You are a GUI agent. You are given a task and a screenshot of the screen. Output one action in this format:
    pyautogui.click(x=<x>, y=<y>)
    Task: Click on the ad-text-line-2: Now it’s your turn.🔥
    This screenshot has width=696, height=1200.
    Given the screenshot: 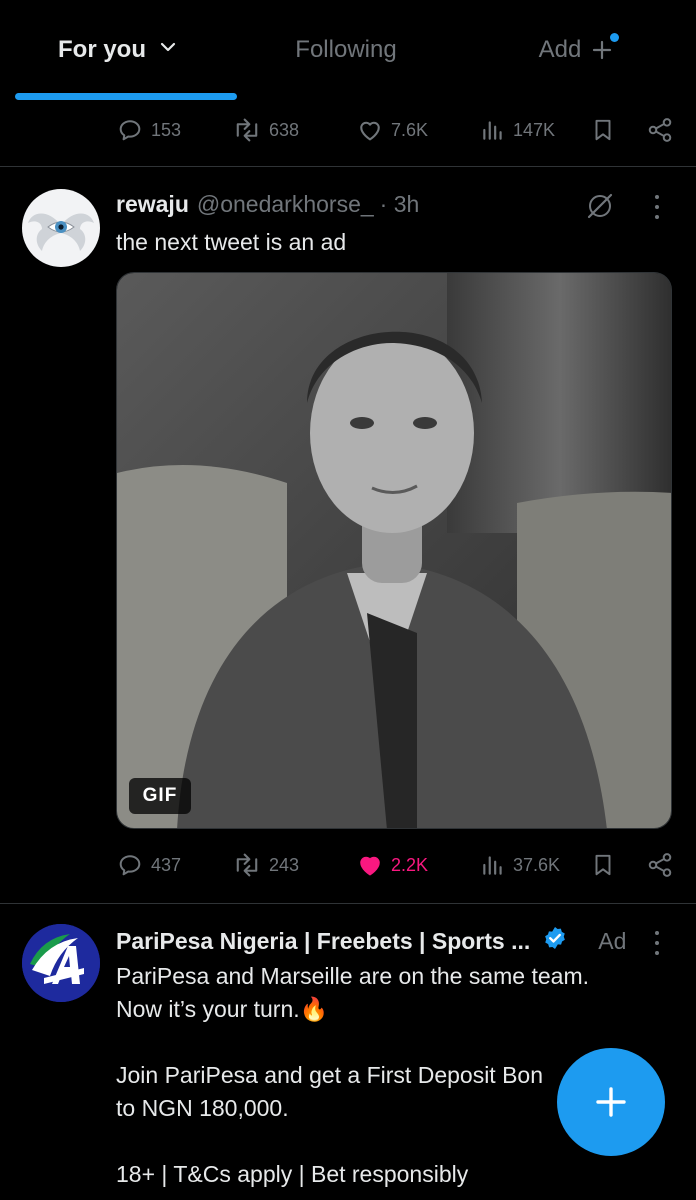 What is the action you would take?
    pyautogui.click(x=222, y=1009)
    